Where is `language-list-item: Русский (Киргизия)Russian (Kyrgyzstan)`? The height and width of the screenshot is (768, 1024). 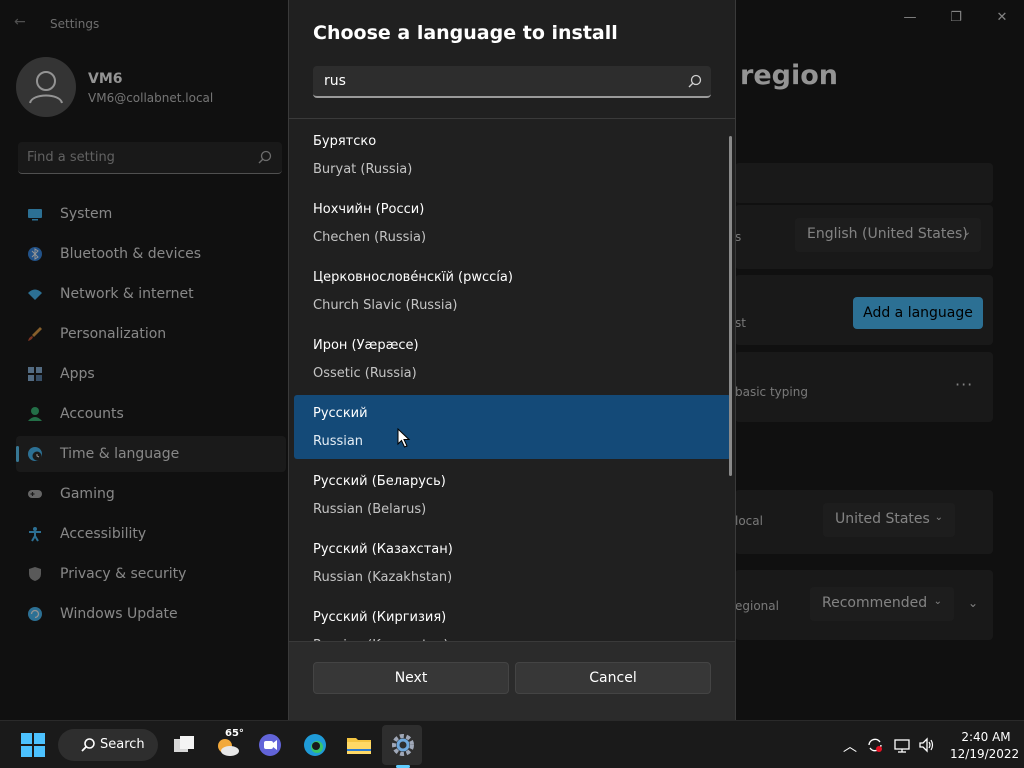
language-list-item: Русский (Киргизия)Russian (Kyrgyzstan) is located at coordinates (512, 620).